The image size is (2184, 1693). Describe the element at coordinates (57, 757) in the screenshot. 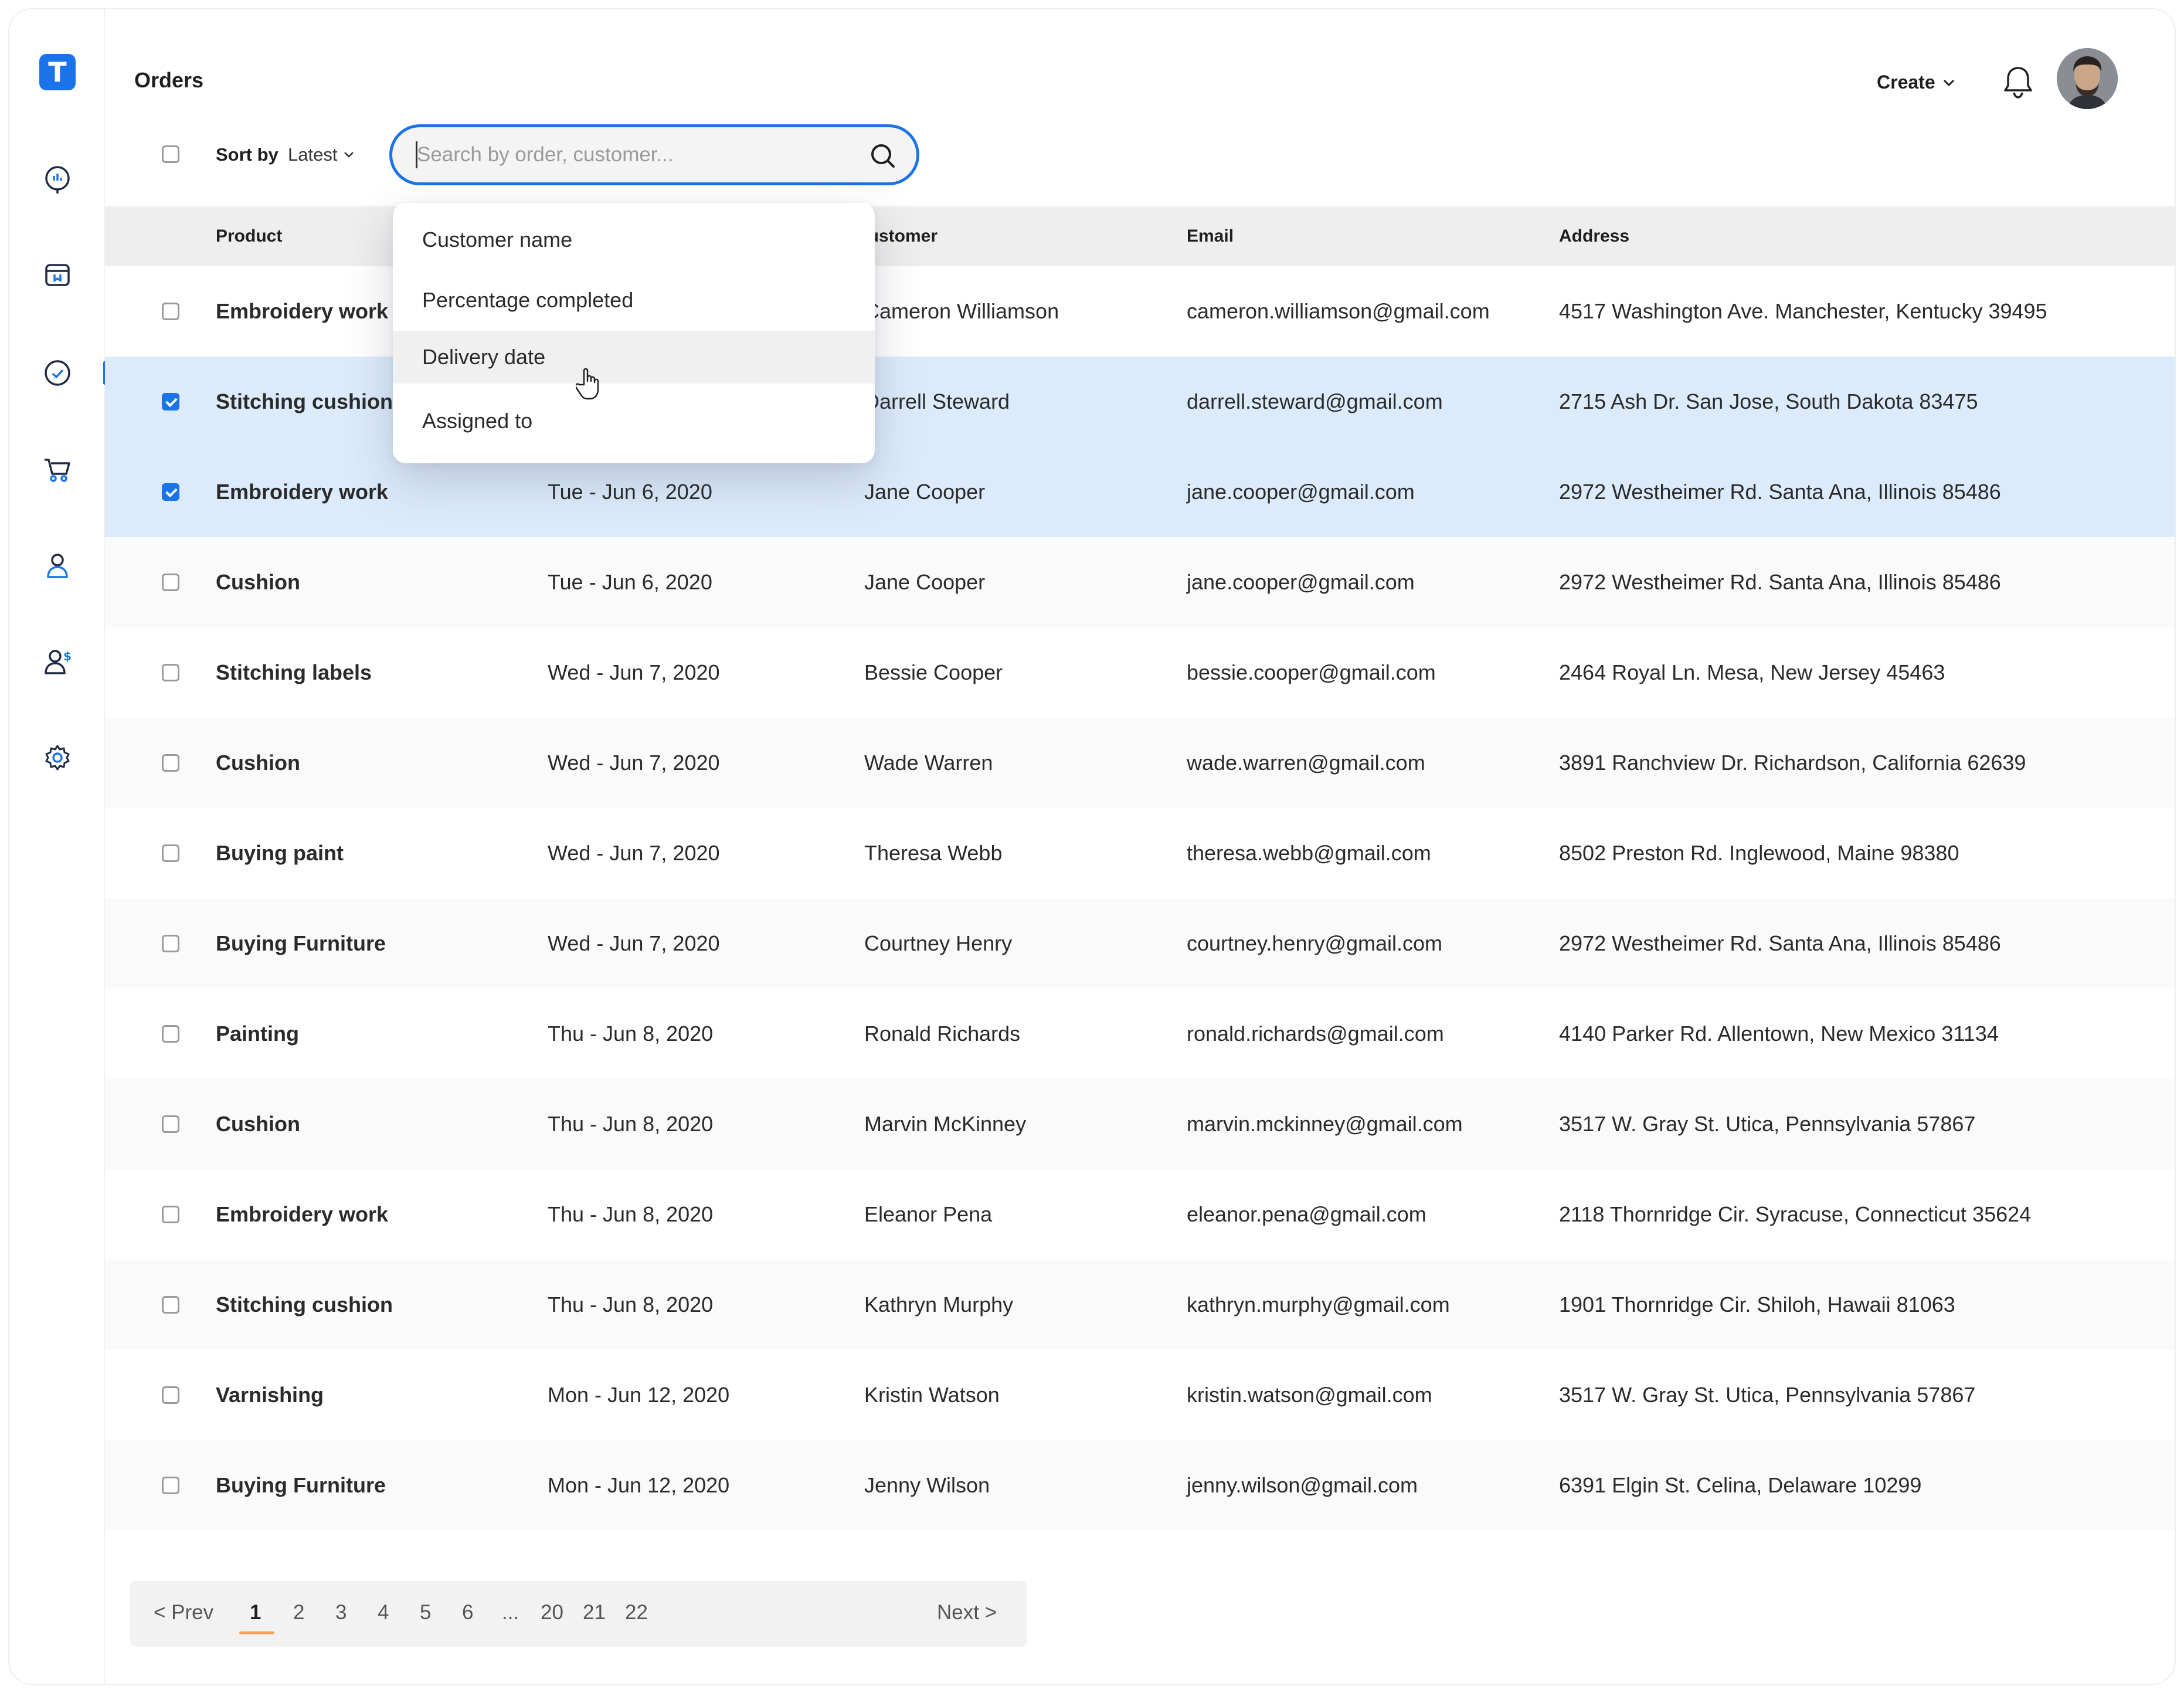

I see `sidebar-item-settings` at that location.